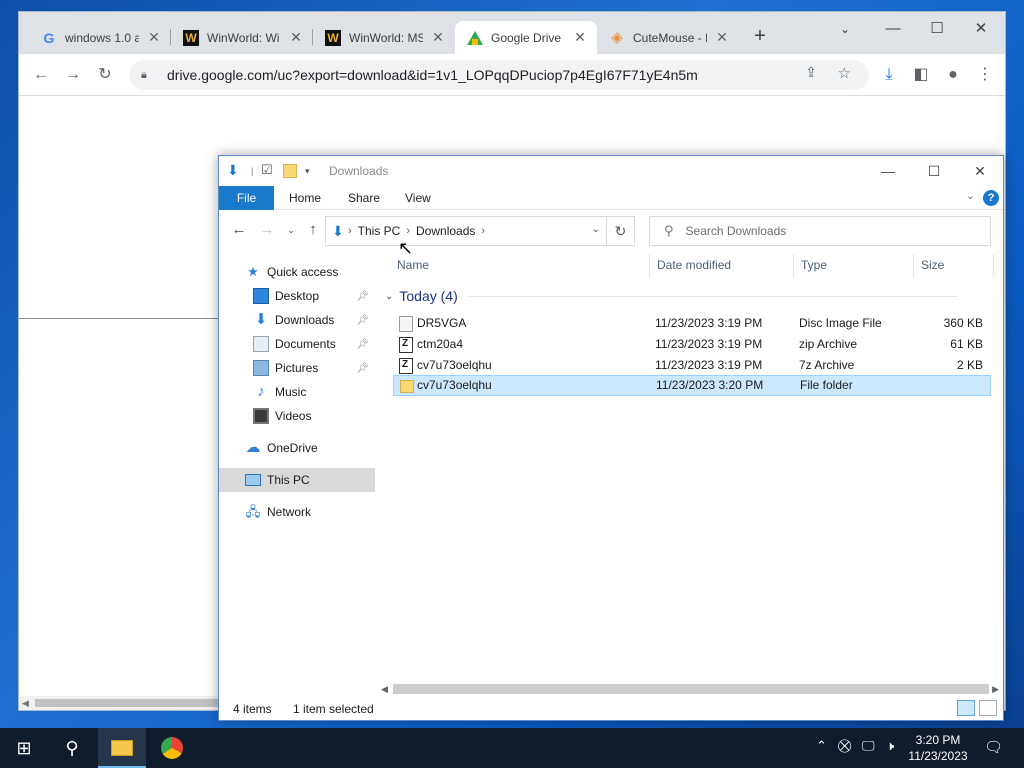 The width and height of the screenshot is (1024, 768). Describe the element at coordinates (297, 480) in the screenshot. I see `sidebar-item-this-pc: This PC` at that location.